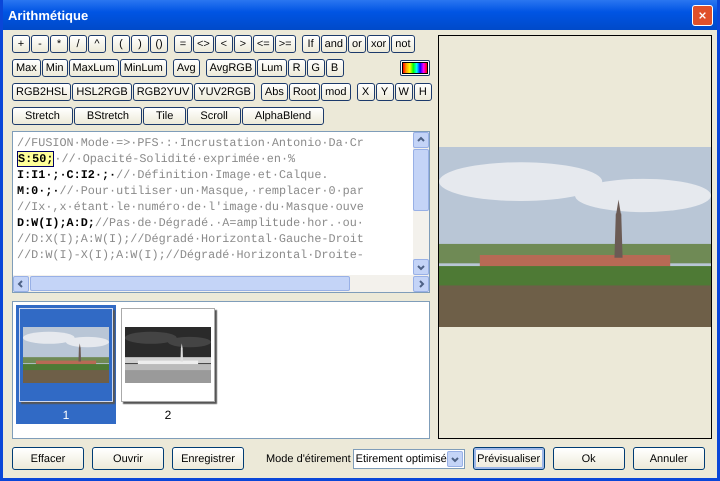 This screenshot has width=720, height=481. Describe the element at coordinates (423, 92) in the screenshot. I see `operator-button: H` at that location.